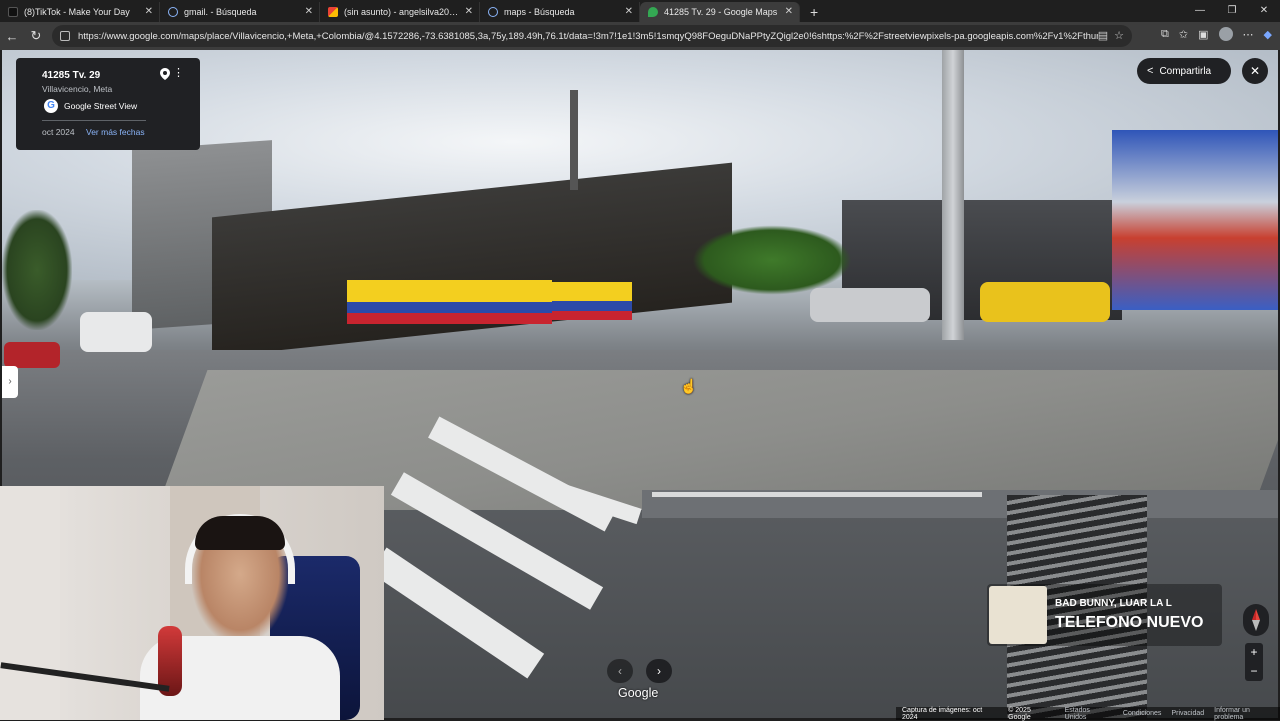 The width and height of the screenshot is (1280, 721). Describe the element at coordinates (36, 36) in the screenshot. I see `reload-icon: ↻` at that location.